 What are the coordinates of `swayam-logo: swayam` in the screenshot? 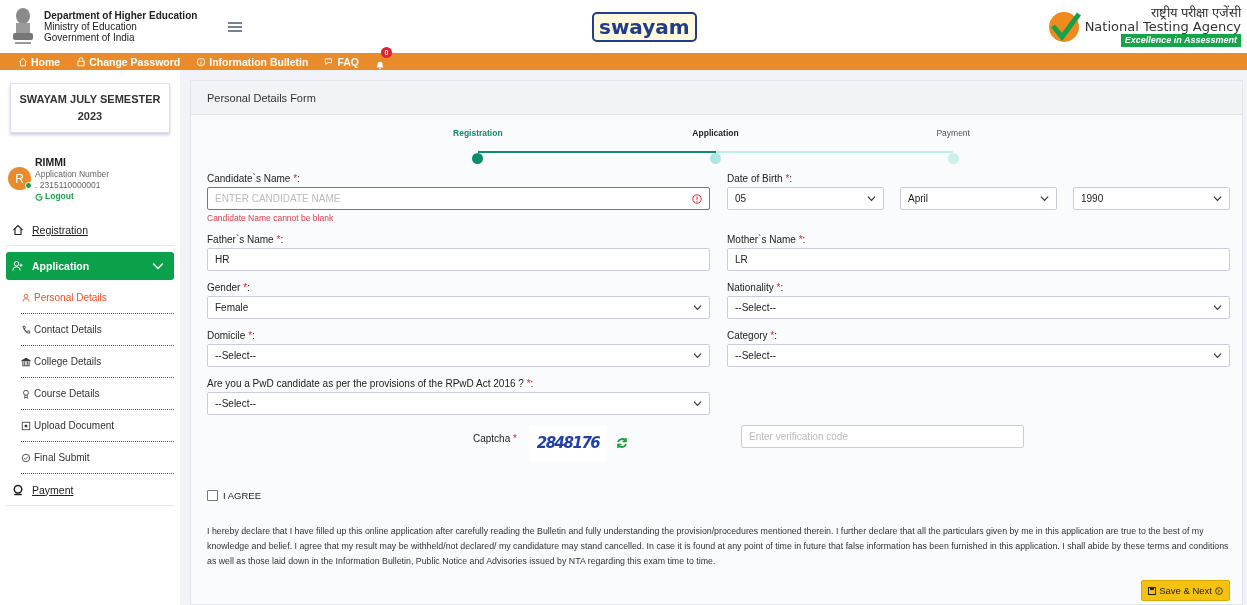 It's located at (644, 26).